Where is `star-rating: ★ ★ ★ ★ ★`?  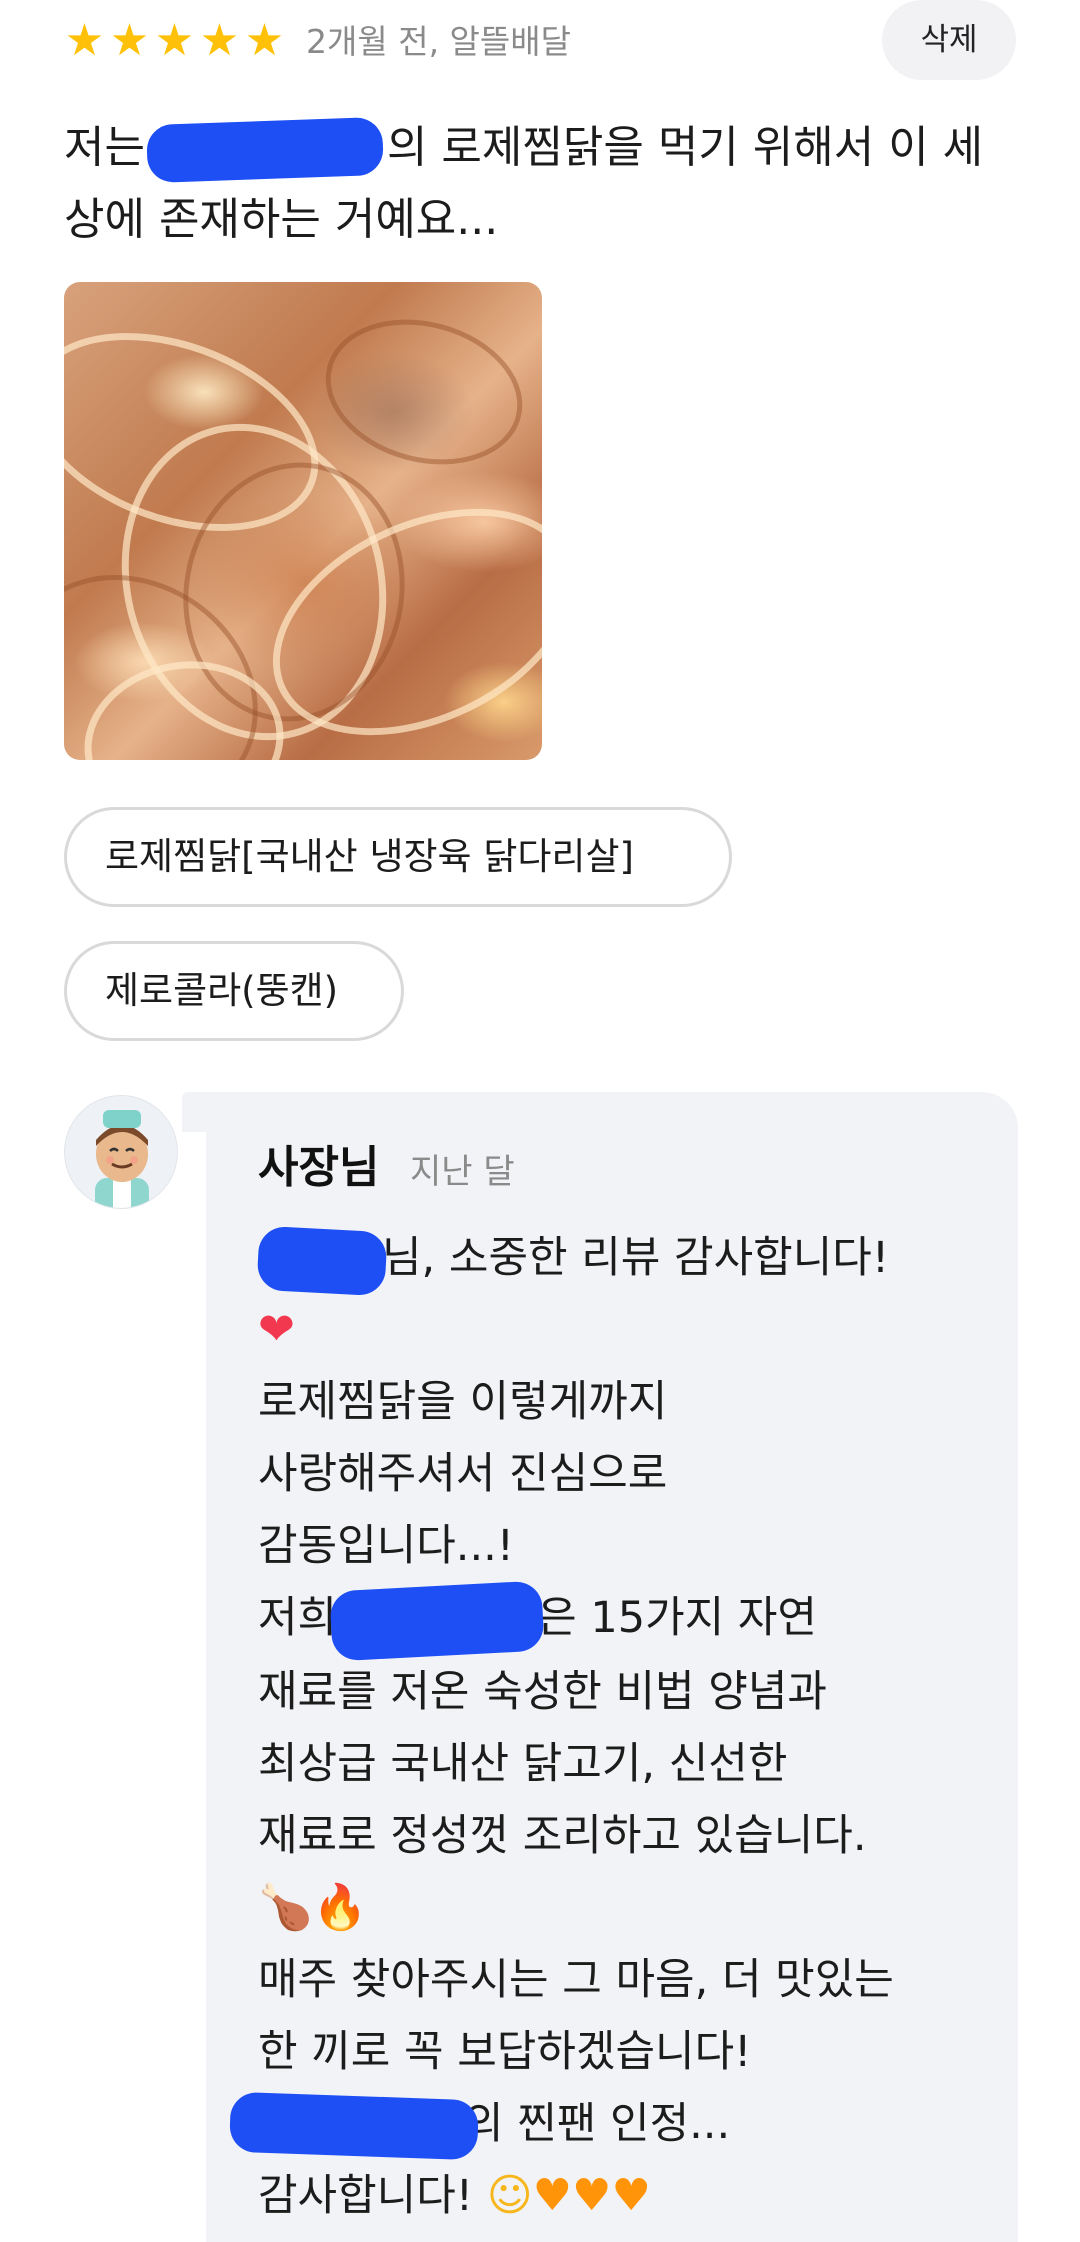
star-rating: ★ ★ ★ ★ ★ is located at coordinates (174, 40).